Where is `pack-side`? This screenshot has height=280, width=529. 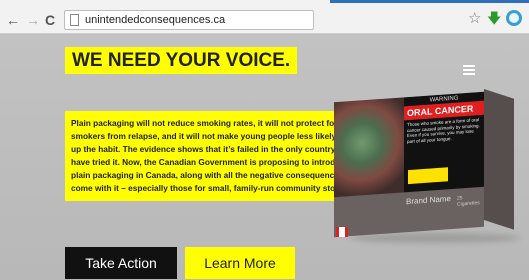 pack-side is located at coordinates (499, 159).